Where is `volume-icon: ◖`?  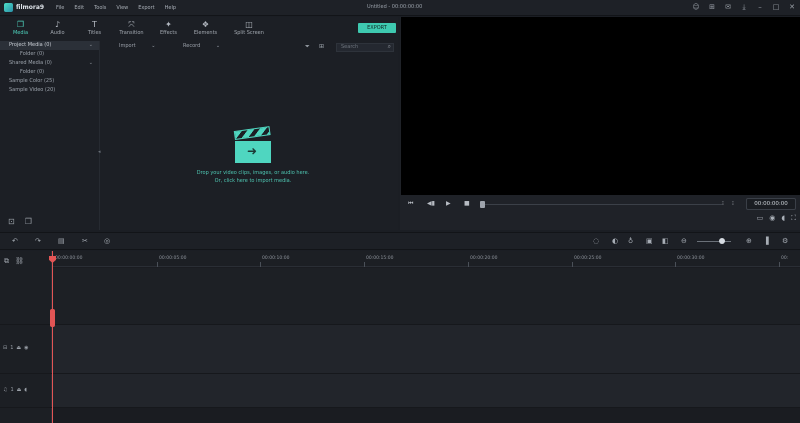
volume-icon: ◖ is located at coordinates (783, 218).